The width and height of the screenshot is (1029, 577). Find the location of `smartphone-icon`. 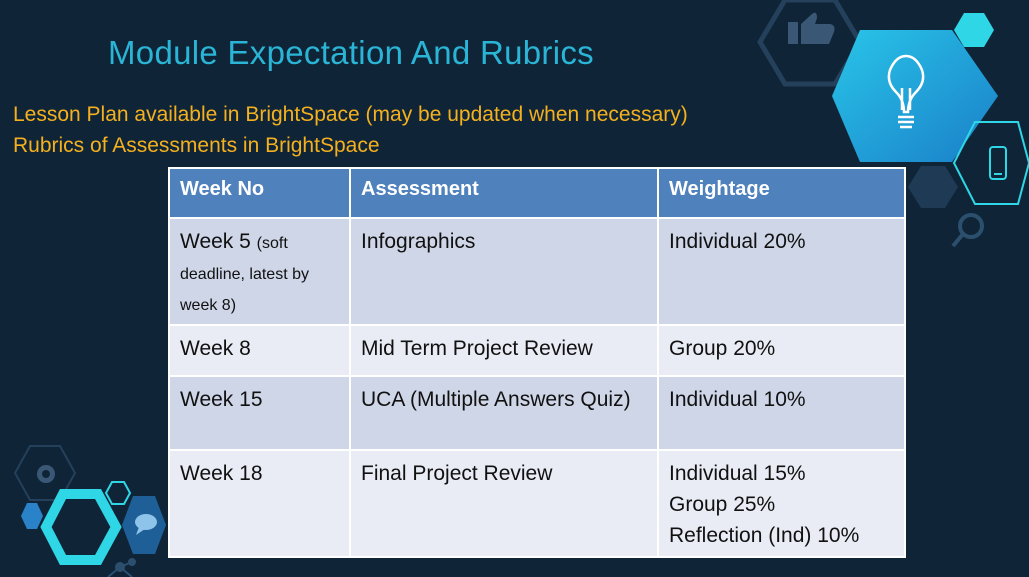

smartphone-icon is located at coordinates (998, 163).